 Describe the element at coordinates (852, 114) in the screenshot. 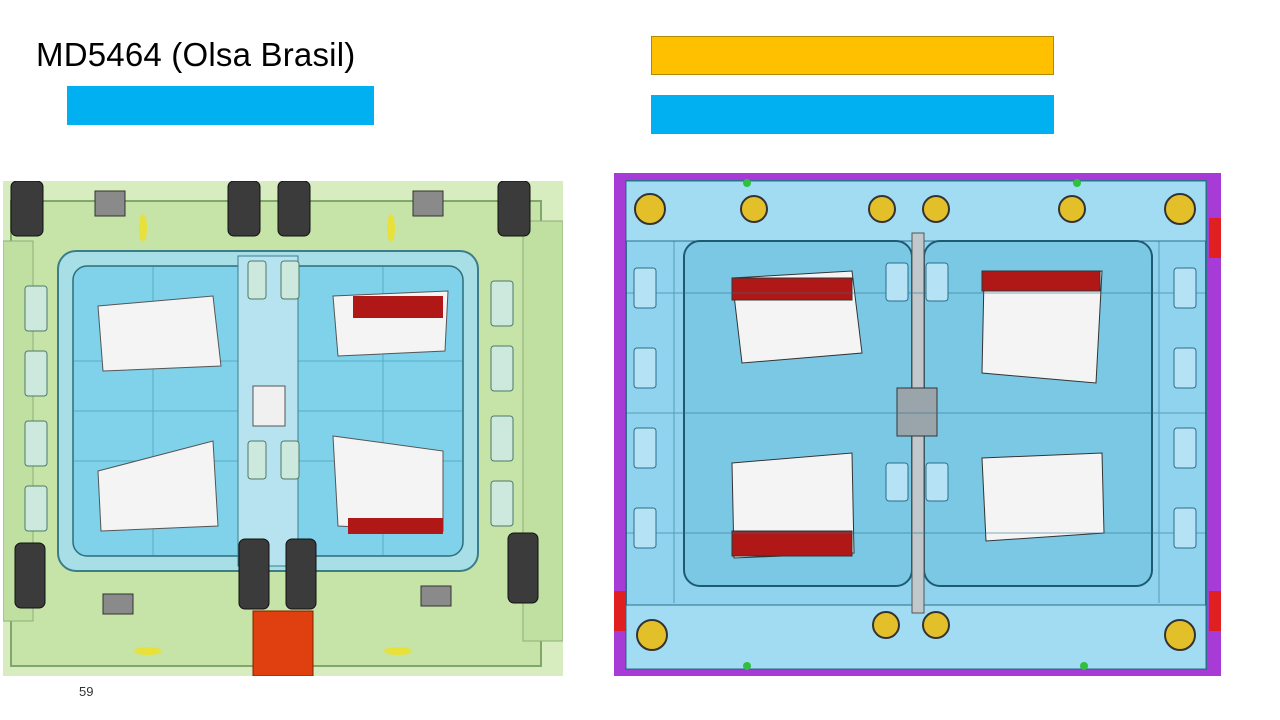

I see `label-bar-blue-right` at that location.